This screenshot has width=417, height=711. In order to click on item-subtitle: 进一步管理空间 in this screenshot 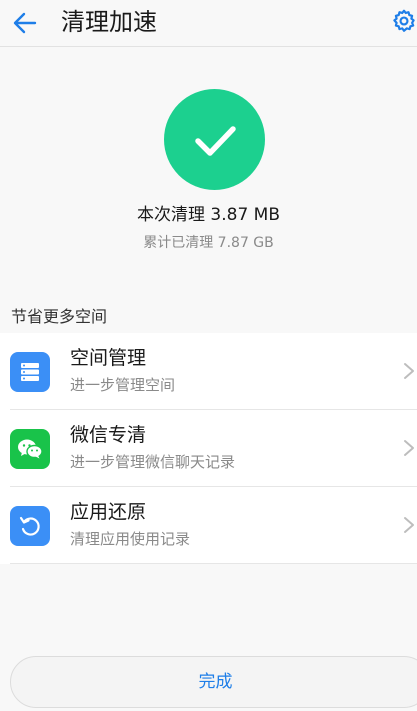, I will do `click(123, 385)`.